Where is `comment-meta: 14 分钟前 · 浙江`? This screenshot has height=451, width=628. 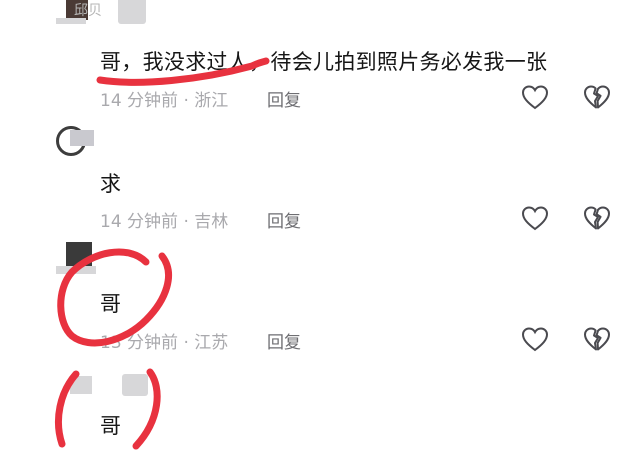
comment-meta: 14 分钟前 · 浙江 is located at coordinates (164, 101).